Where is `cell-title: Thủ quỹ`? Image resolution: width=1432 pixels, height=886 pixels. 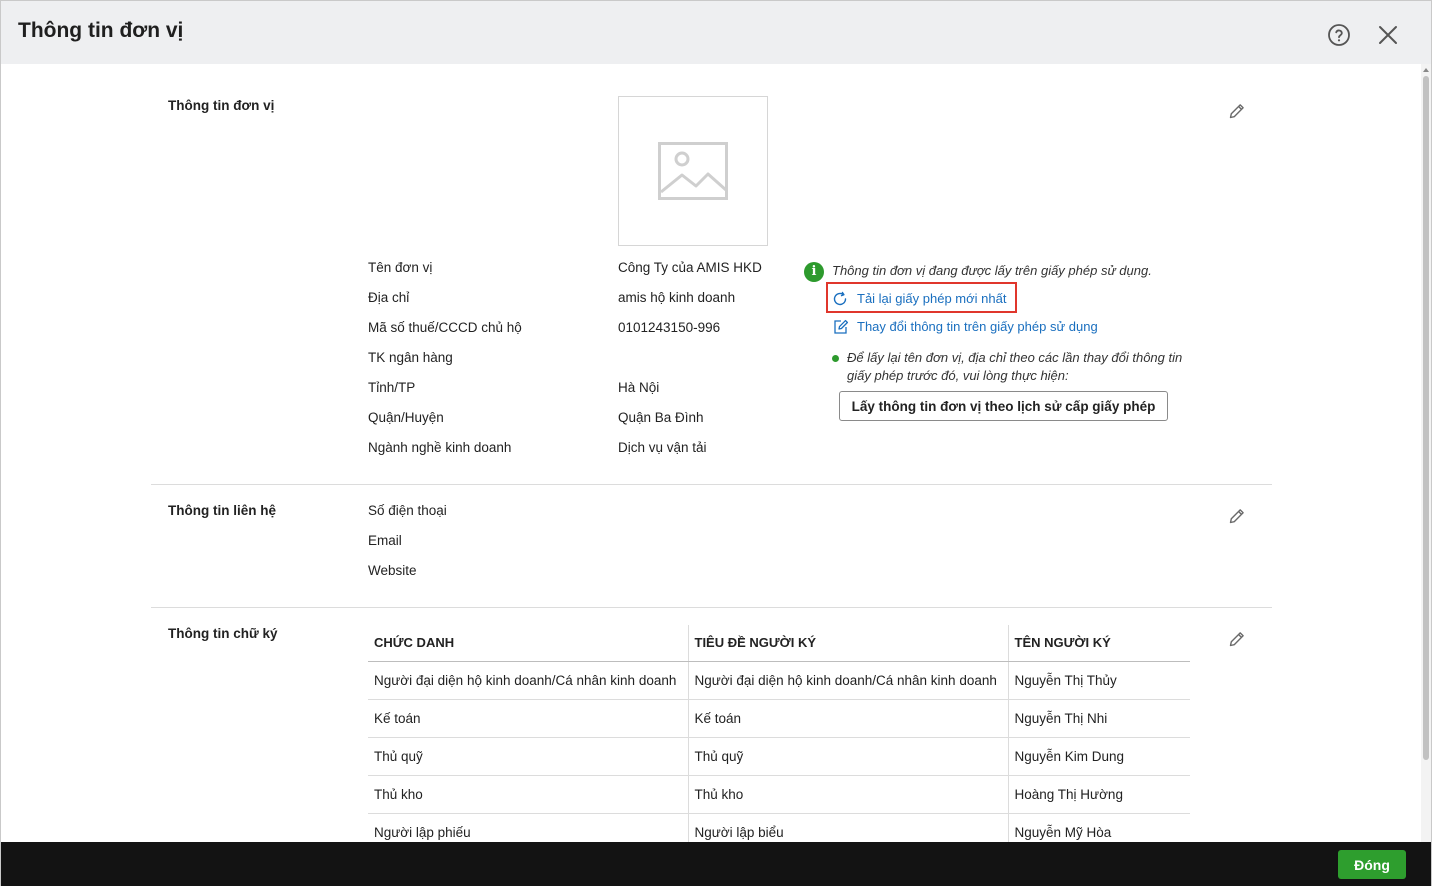 cell-title: Thủ quỹ is located at coordinates (528, 756).